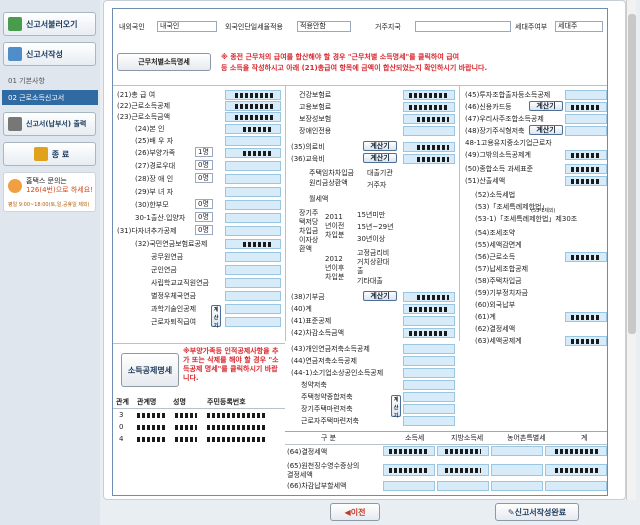 This screenshot has width=640, height=525. What do you see at coordinates (380, 146) in the screenshot?
I see `medical-calc-button: 계산기` at bounding box center [380, 146].